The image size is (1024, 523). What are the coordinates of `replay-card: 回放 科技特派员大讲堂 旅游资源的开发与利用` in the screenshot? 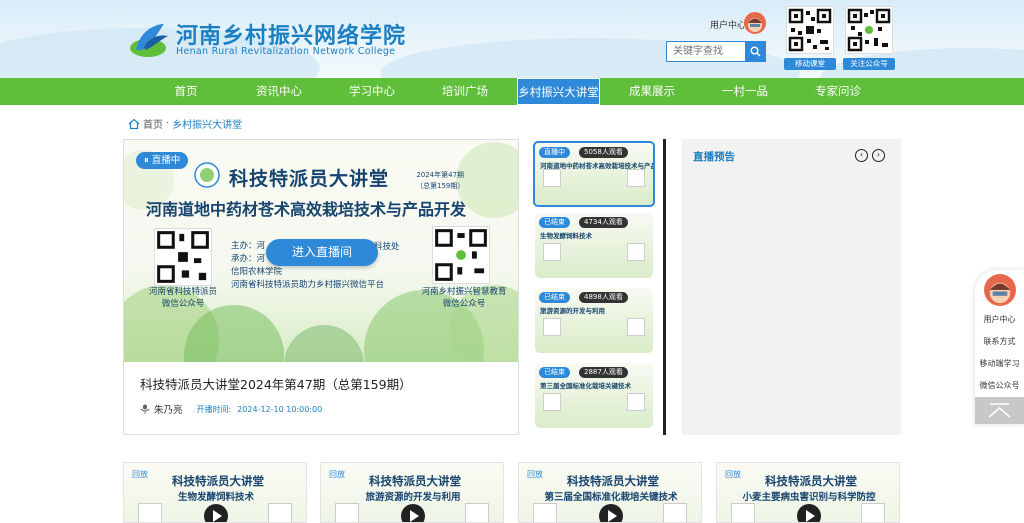 It's located at (412, 492).